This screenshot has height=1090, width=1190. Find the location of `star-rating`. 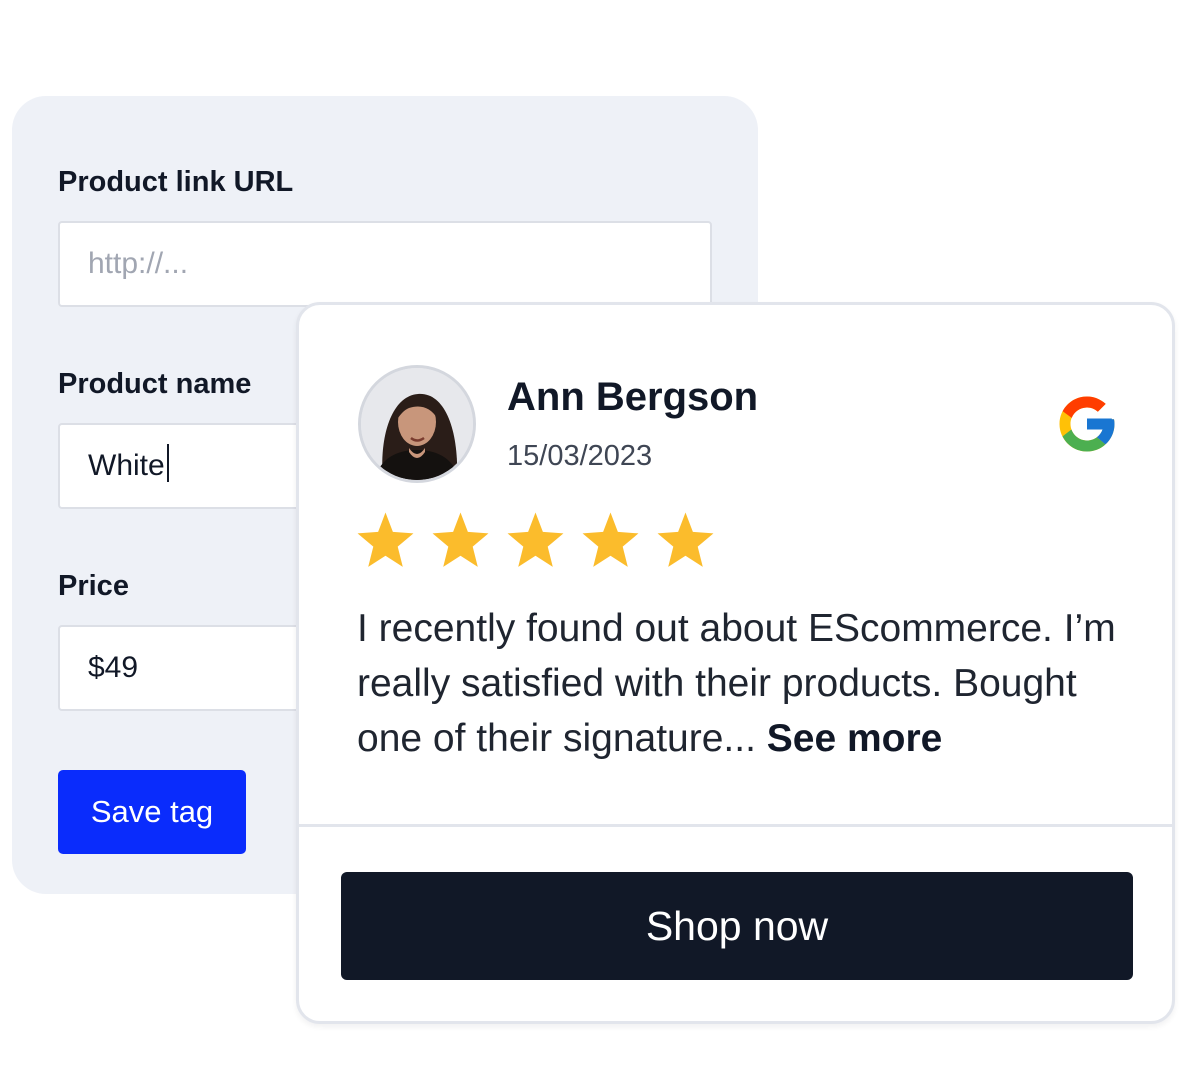

star-rating is located at coordinates (535, 540).